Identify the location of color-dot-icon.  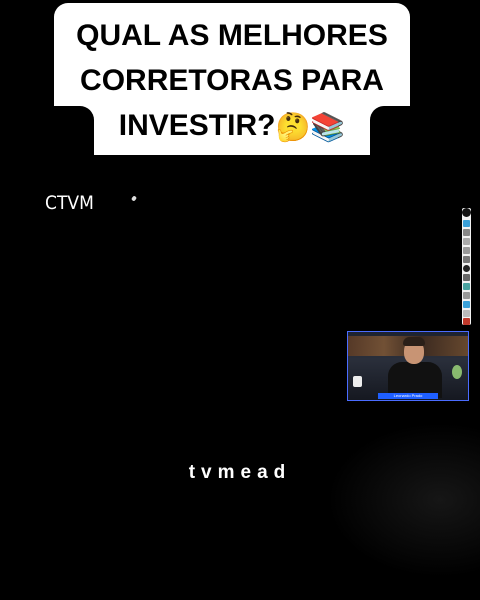
(466, 268).